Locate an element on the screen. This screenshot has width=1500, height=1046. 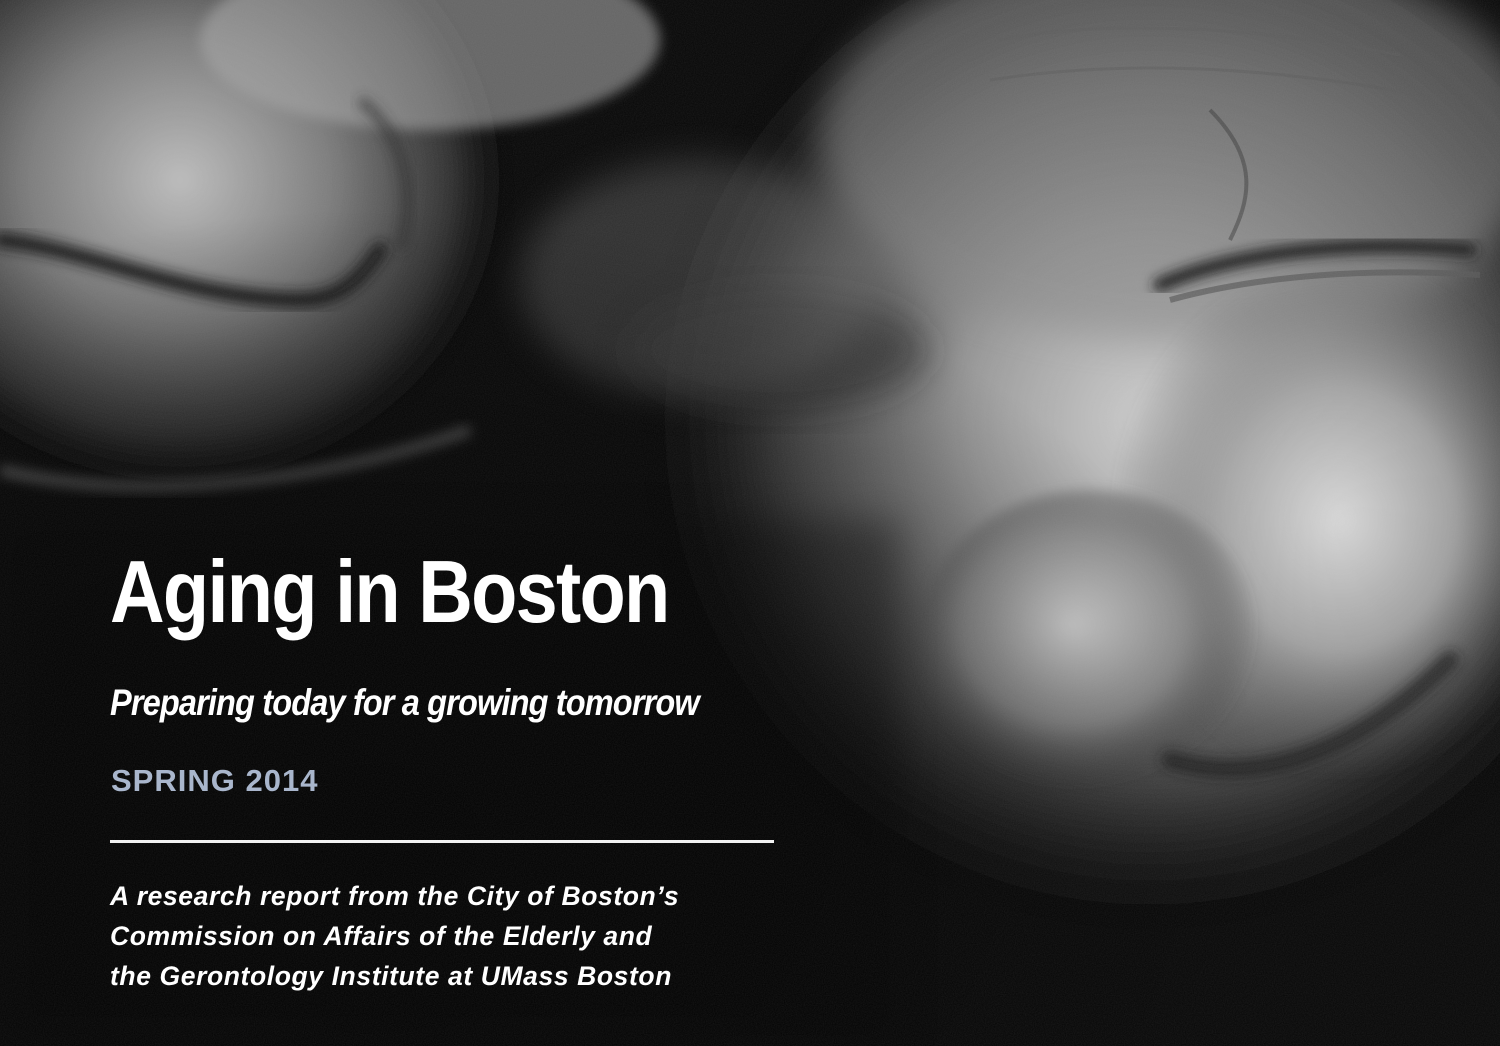
divider-rule is located at coordinates (442, 841).